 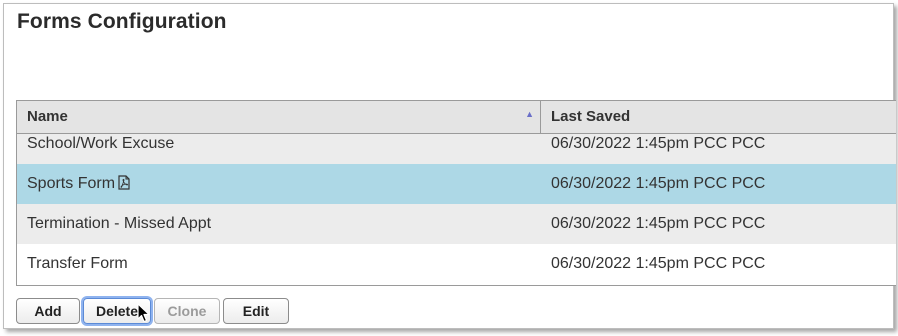 I want to click on grid-header: Name ▲ Last Saved, so click(x=456, y=117).